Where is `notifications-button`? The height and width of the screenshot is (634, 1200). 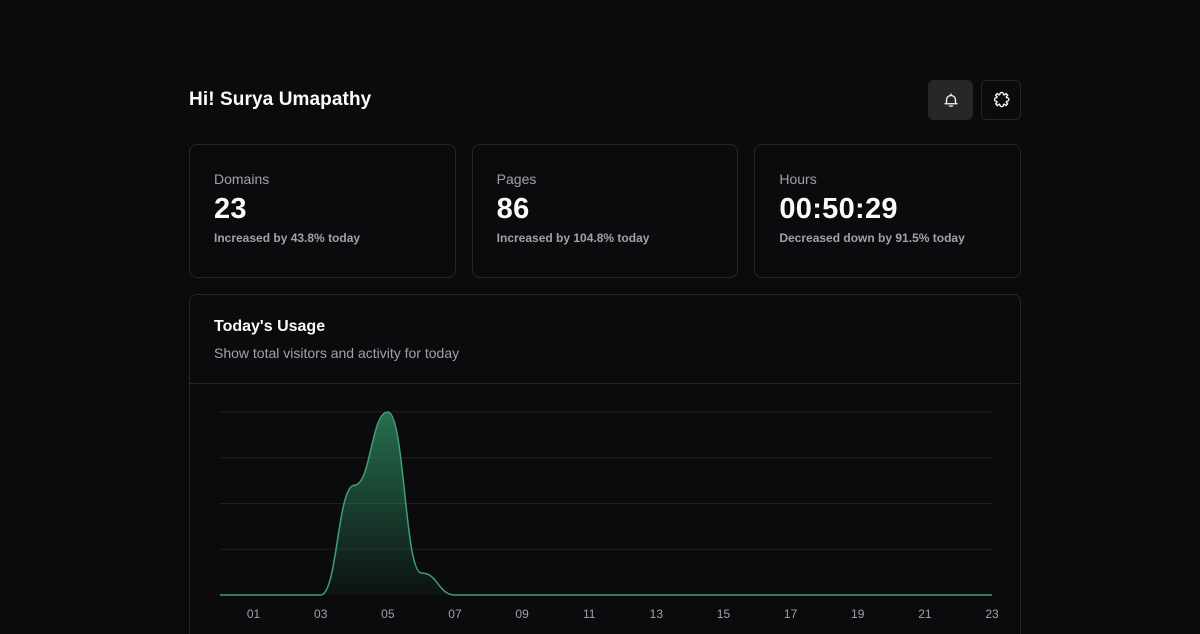 notifications-button is located at coordinates (950, 100).